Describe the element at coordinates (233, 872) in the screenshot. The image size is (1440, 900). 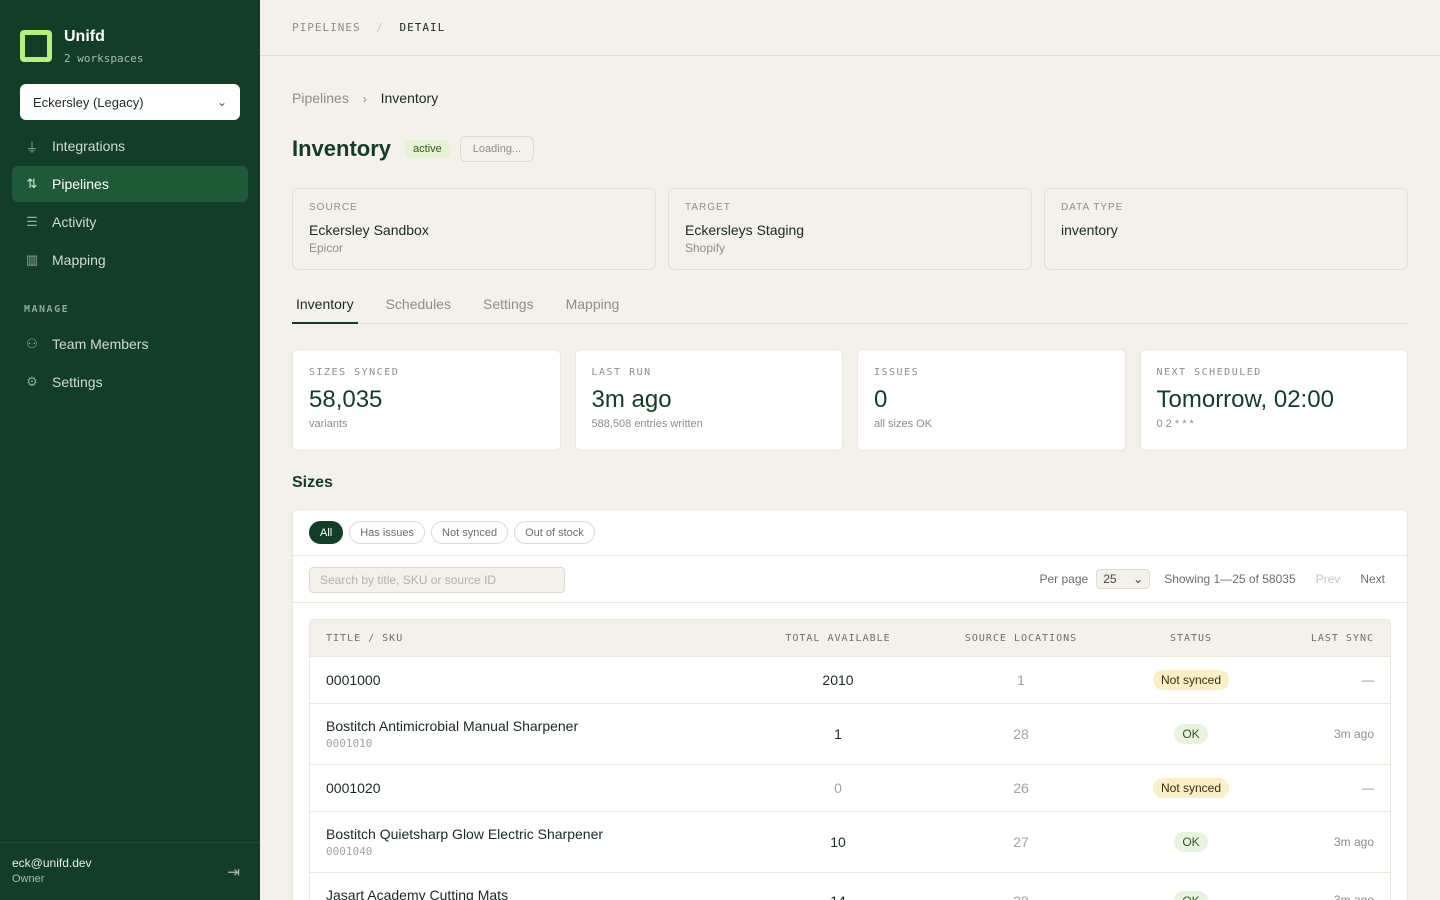
I see `logout-icon: ⇥` at that location.